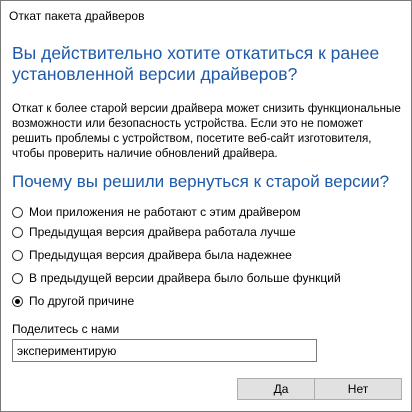  What do you see at coordinates (206, 16) in the screenshot?
I see `title-bar: Откат пакета драйверов` at bounding box center [206, 16].